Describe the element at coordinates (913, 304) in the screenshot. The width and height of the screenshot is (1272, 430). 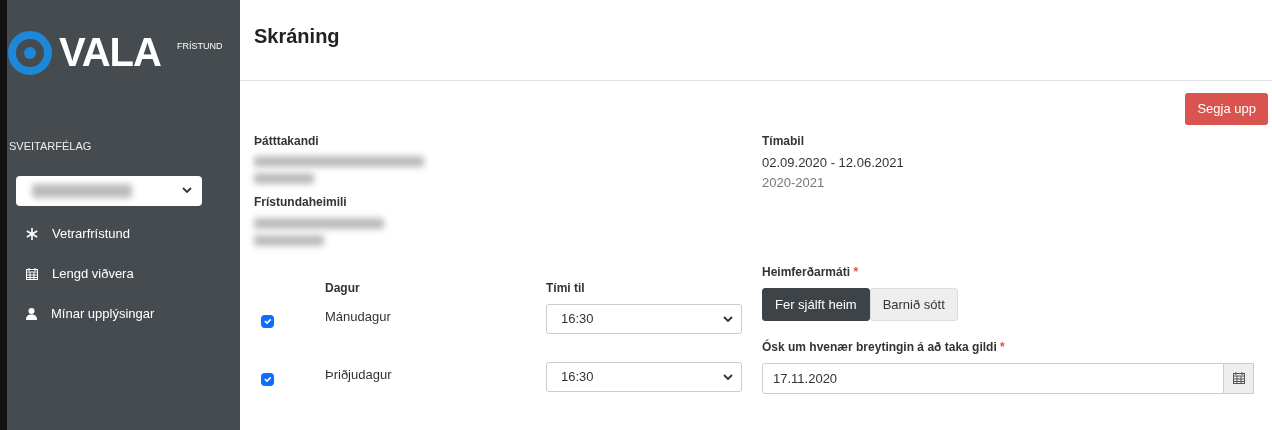
I see `toggle-button: Barnið sótt` at that location.